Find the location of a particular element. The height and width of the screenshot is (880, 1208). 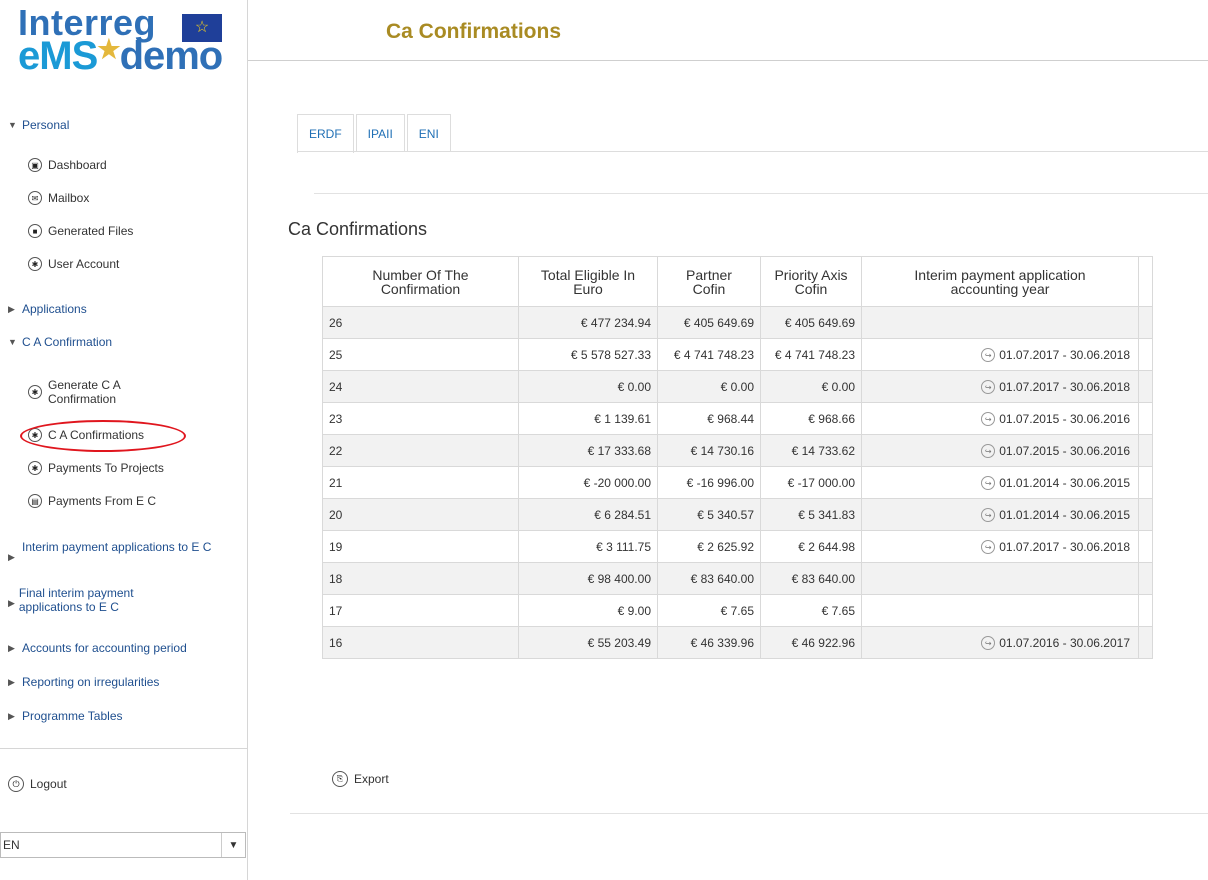

sidebar-item-label: Generate C A Confirmation is located at coordinates (84, 392).